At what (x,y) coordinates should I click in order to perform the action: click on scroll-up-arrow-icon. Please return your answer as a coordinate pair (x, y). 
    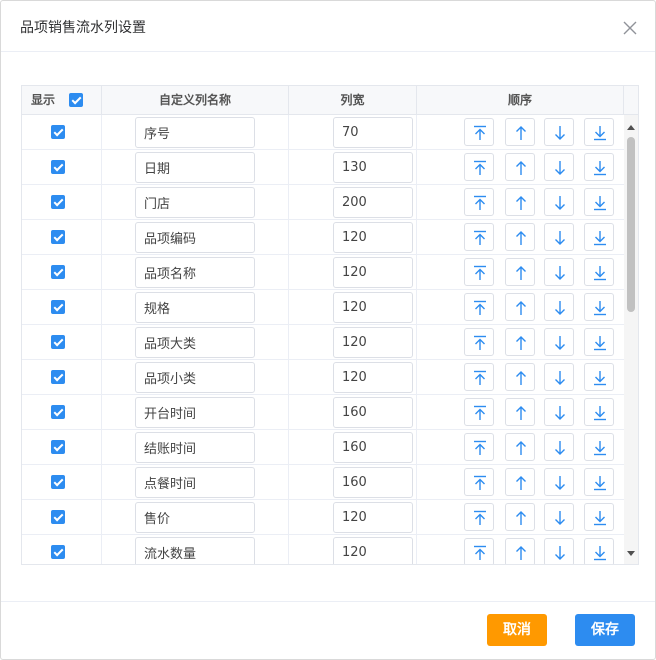
    Looking at the image, I should click on (631, 127).